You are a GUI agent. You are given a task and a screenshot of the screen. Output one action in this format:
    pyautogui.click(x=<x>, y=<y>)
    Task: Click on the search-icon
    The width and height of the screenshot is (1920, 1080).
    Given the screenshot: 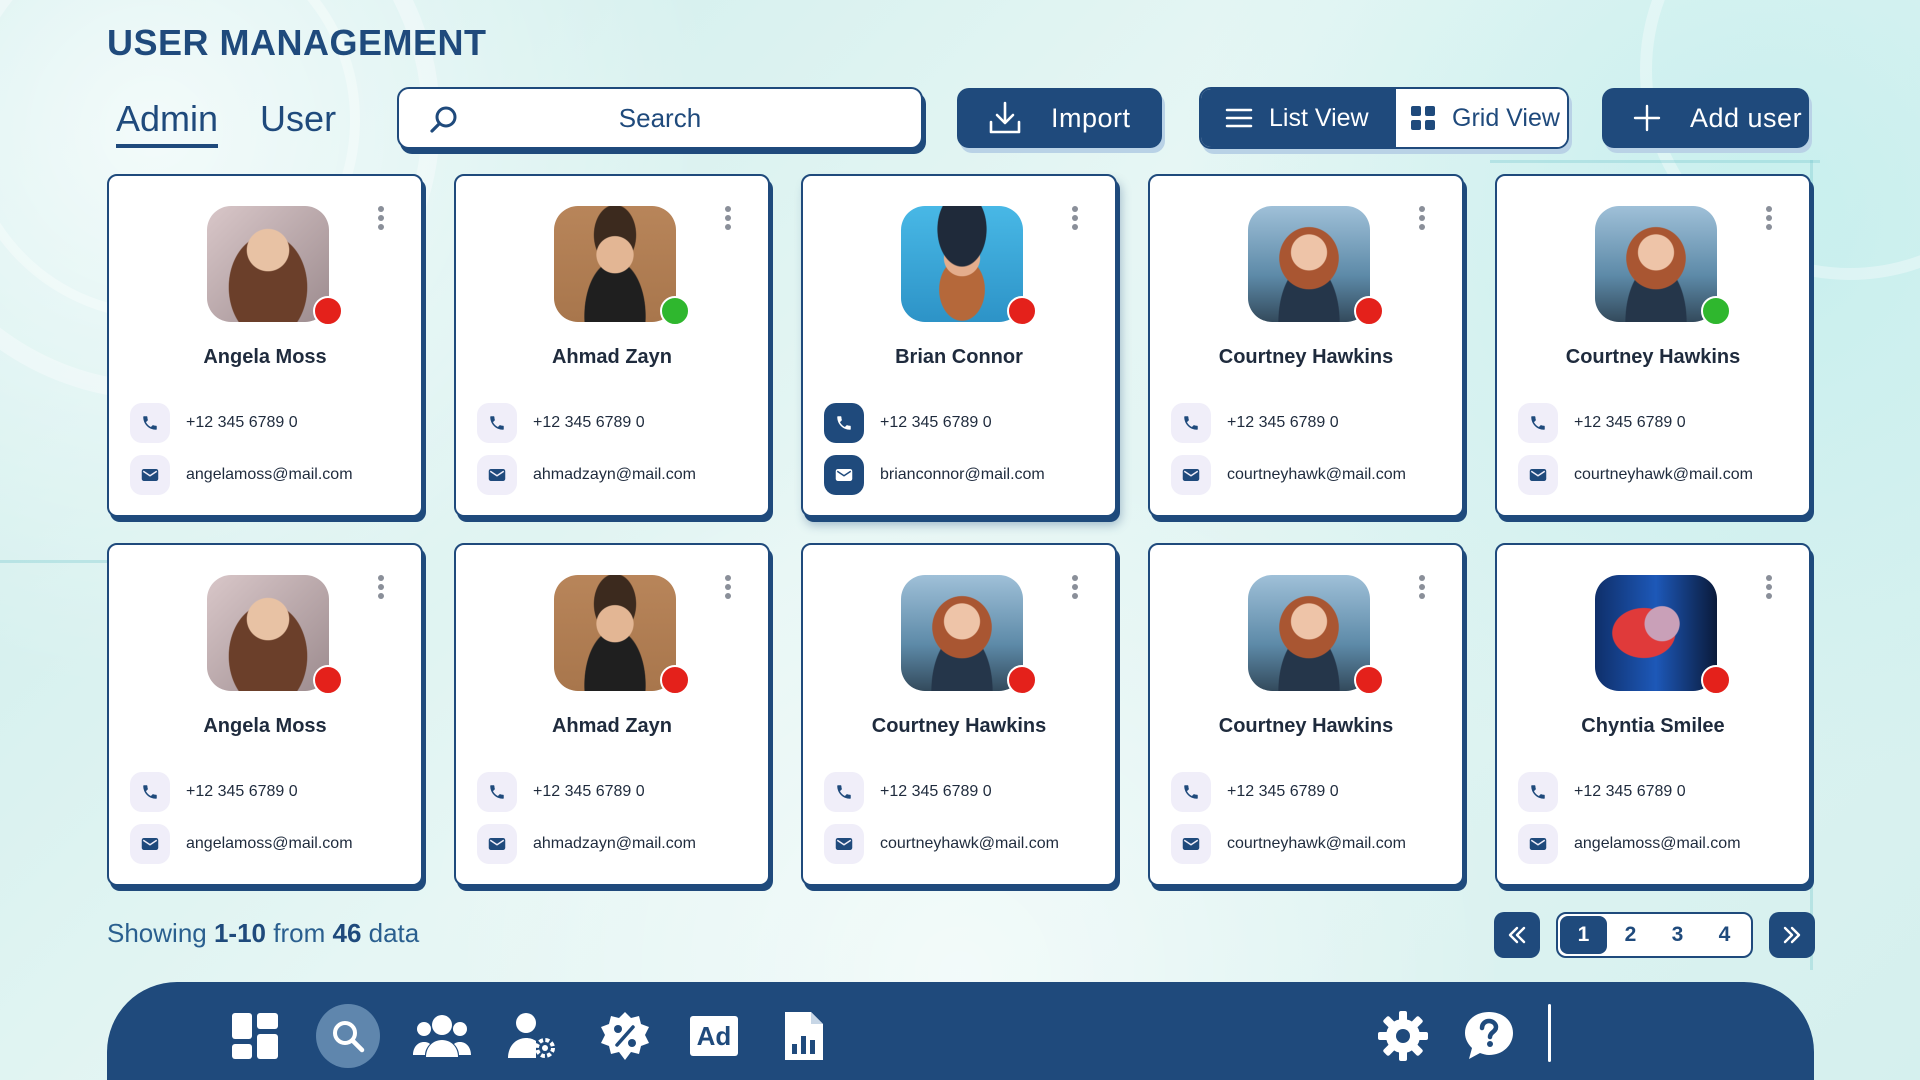 What is the action you would take?
    pyautogui.click(x=349, y=1037)
    